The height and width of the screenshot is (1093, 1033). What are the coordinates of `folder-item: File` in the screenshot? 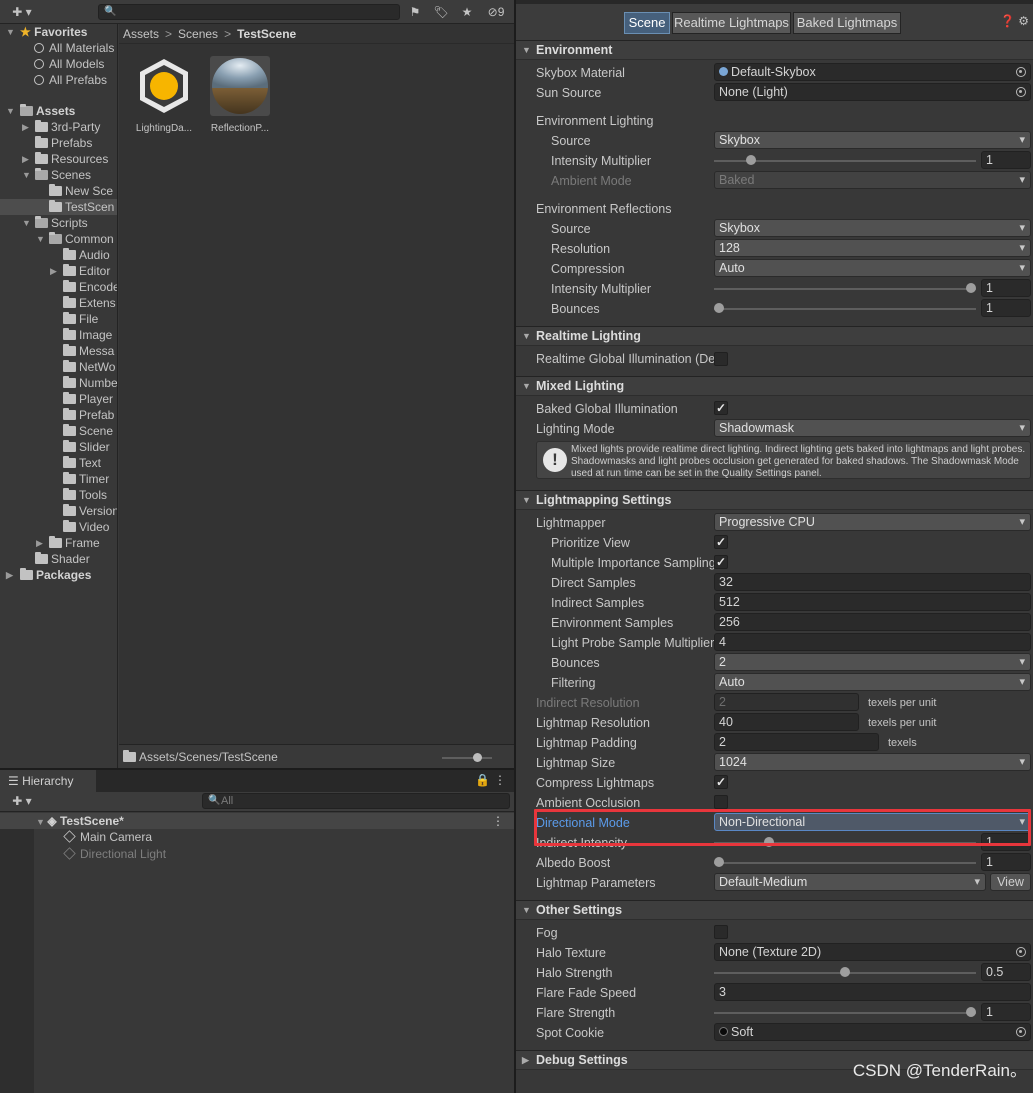 It's located at (80, 319).